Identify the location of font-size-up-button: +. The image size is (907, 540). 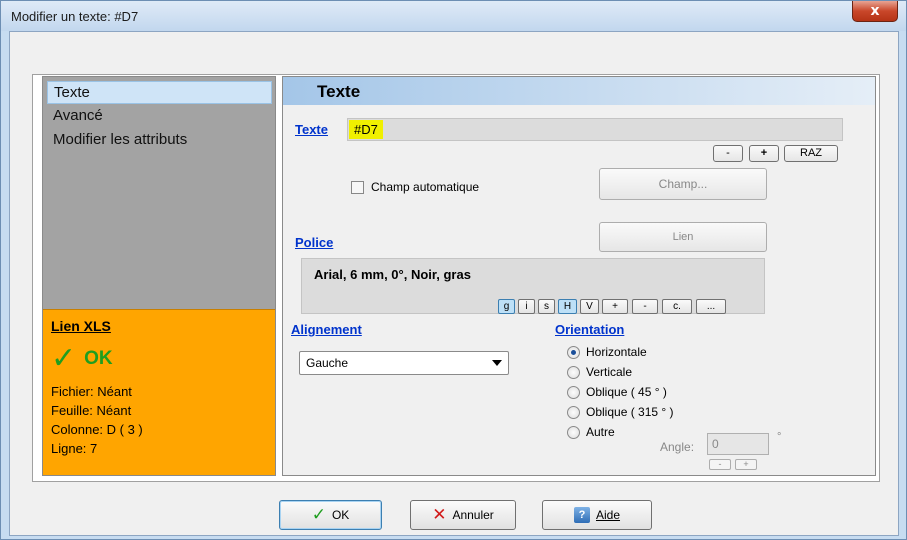
(615, 306).